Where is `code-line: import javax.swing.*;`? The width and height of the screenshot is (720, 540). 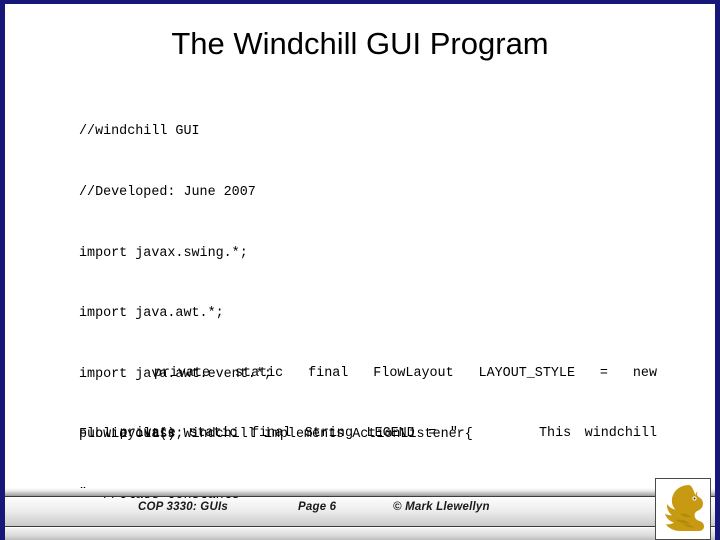 code-line: import javax.swing.*; is located at coordinates (163, 253).